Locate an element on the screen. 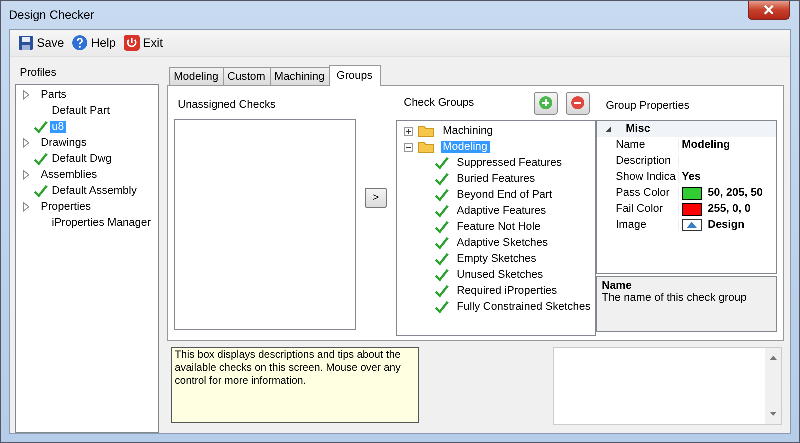 The width and height of the screenshot is (800, 443). tree-item: Drawings is located at coordinates (64, 143).